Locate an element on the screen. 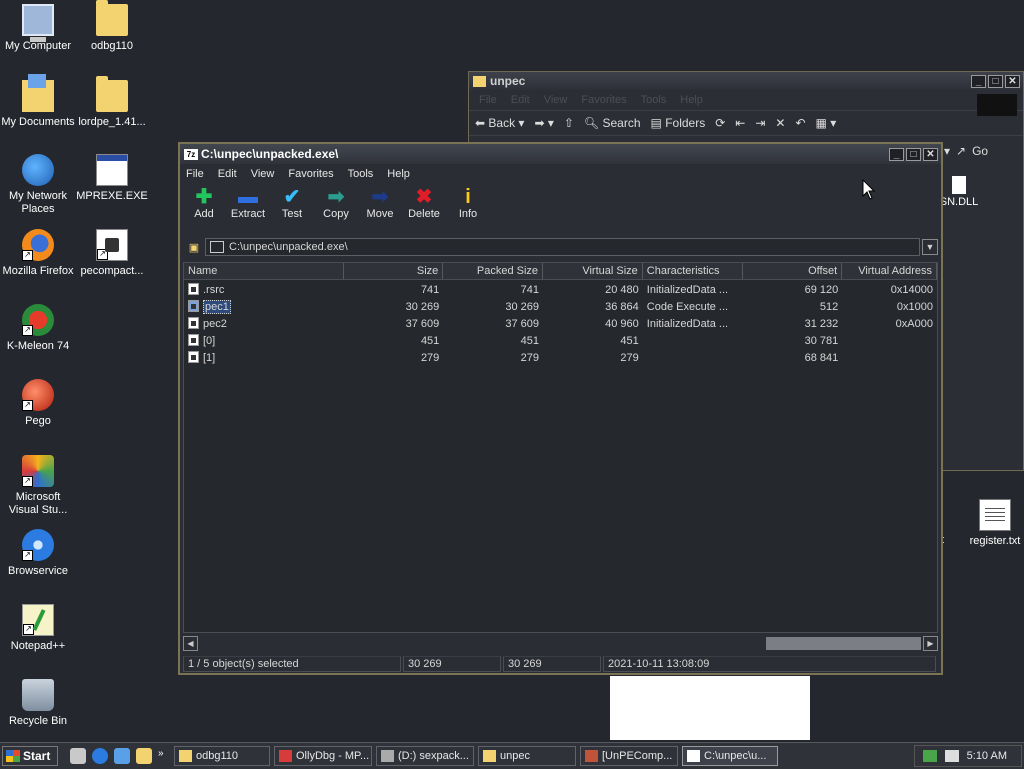 The image size is (1024, 769). copy-button: ➡ Copy is located at coordinates (336, 201).